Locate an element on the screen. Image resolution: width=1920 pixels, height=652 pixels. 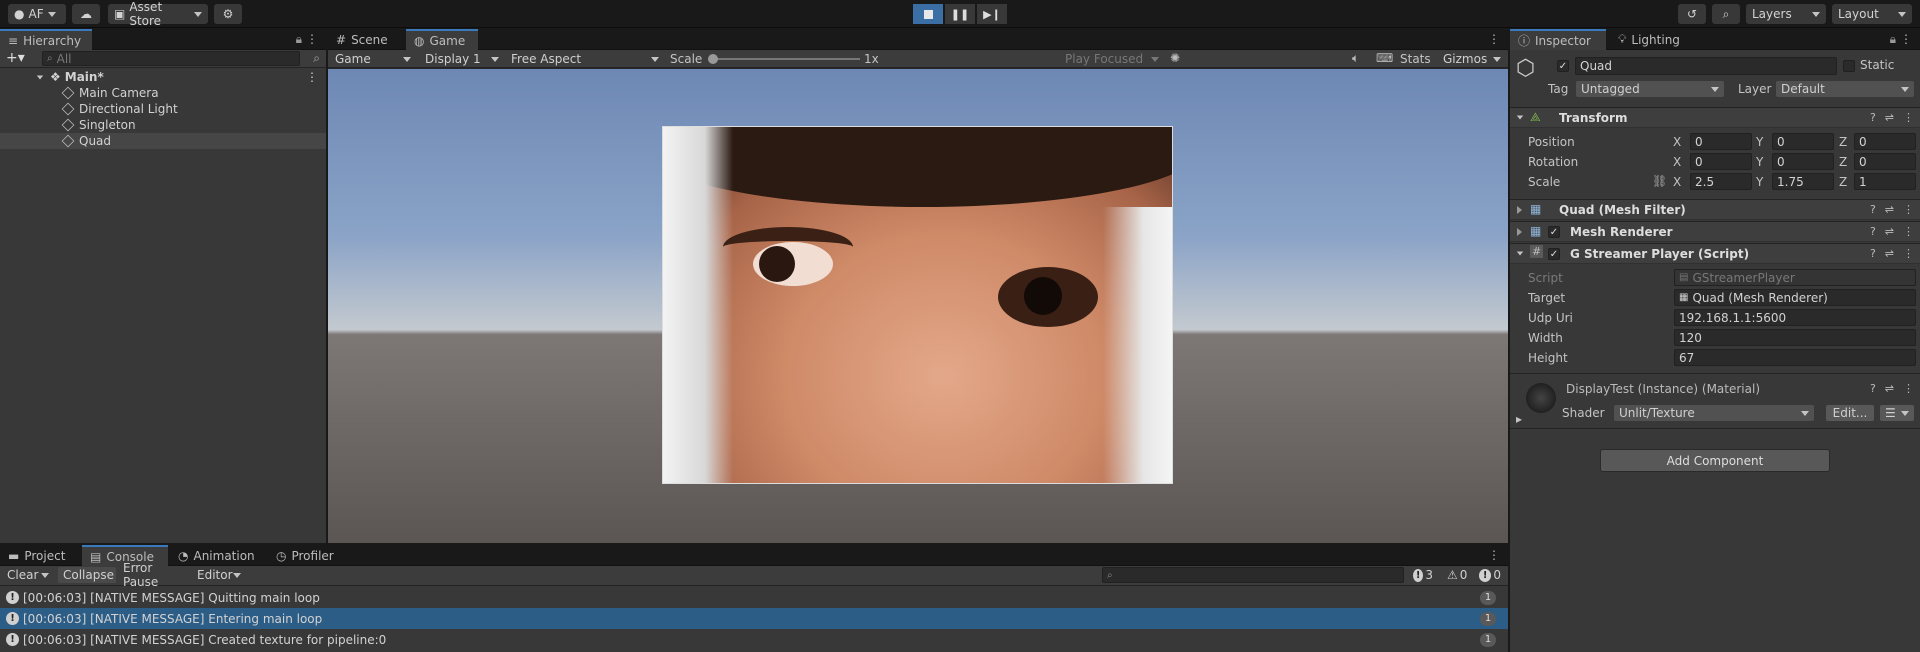
info-filter-toggle: ! 3 is located at coordinates (1423, 575).